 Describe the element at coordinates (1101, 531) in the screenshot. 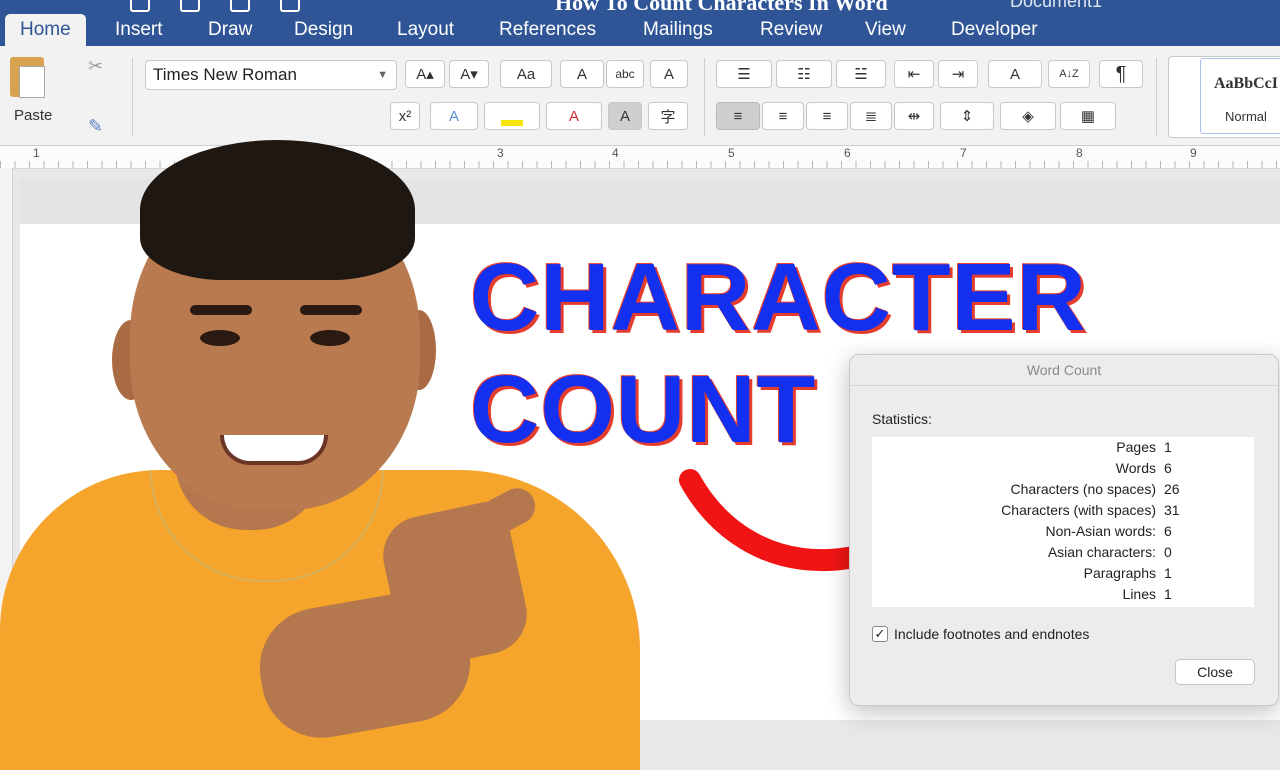

I see `stat-label: Non-Asian words:` at that location.